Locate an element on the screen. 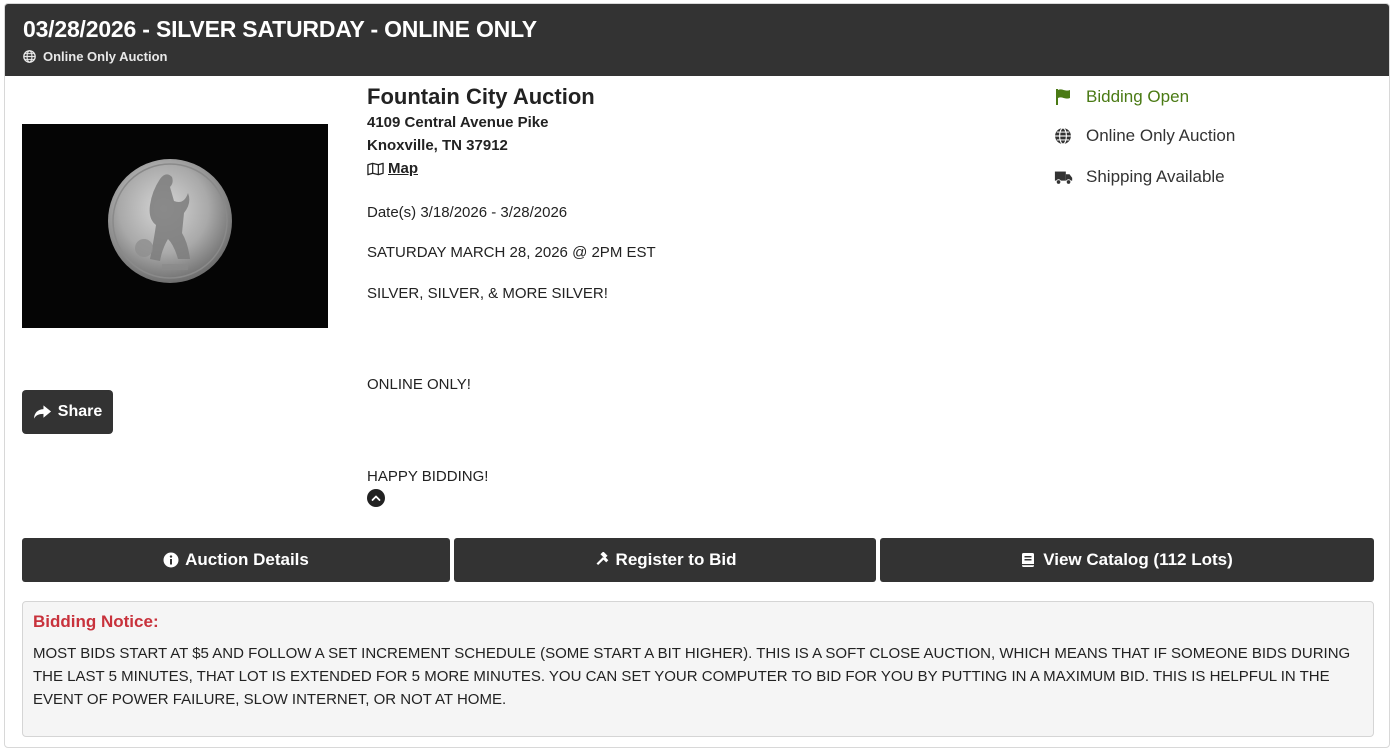 The image size is (1397, 751). share-icon is located at coordinates (42, 412).